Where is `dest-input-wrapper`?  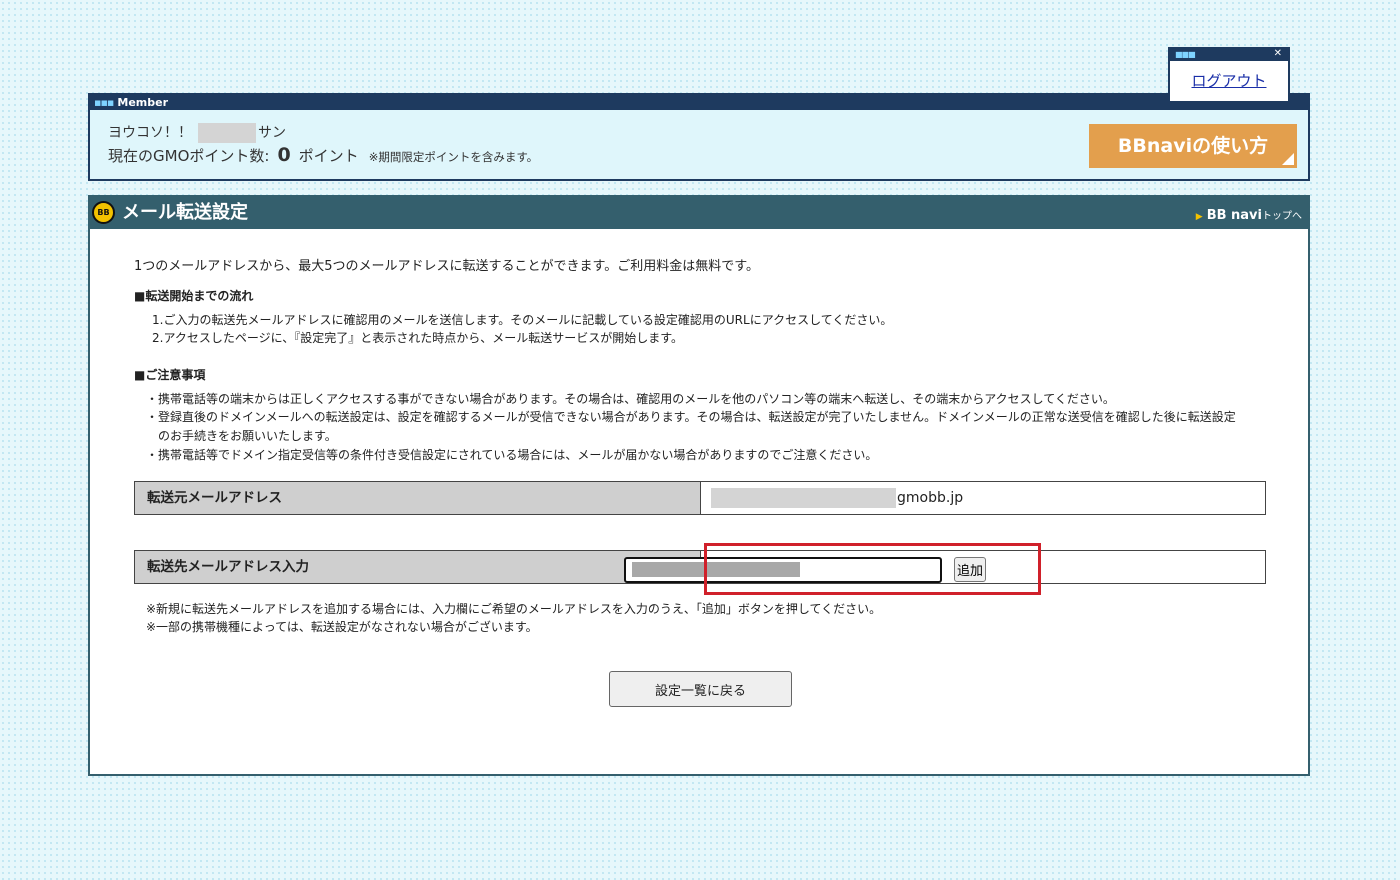
dest-input-wrapper is located at coordinates (783, 570).